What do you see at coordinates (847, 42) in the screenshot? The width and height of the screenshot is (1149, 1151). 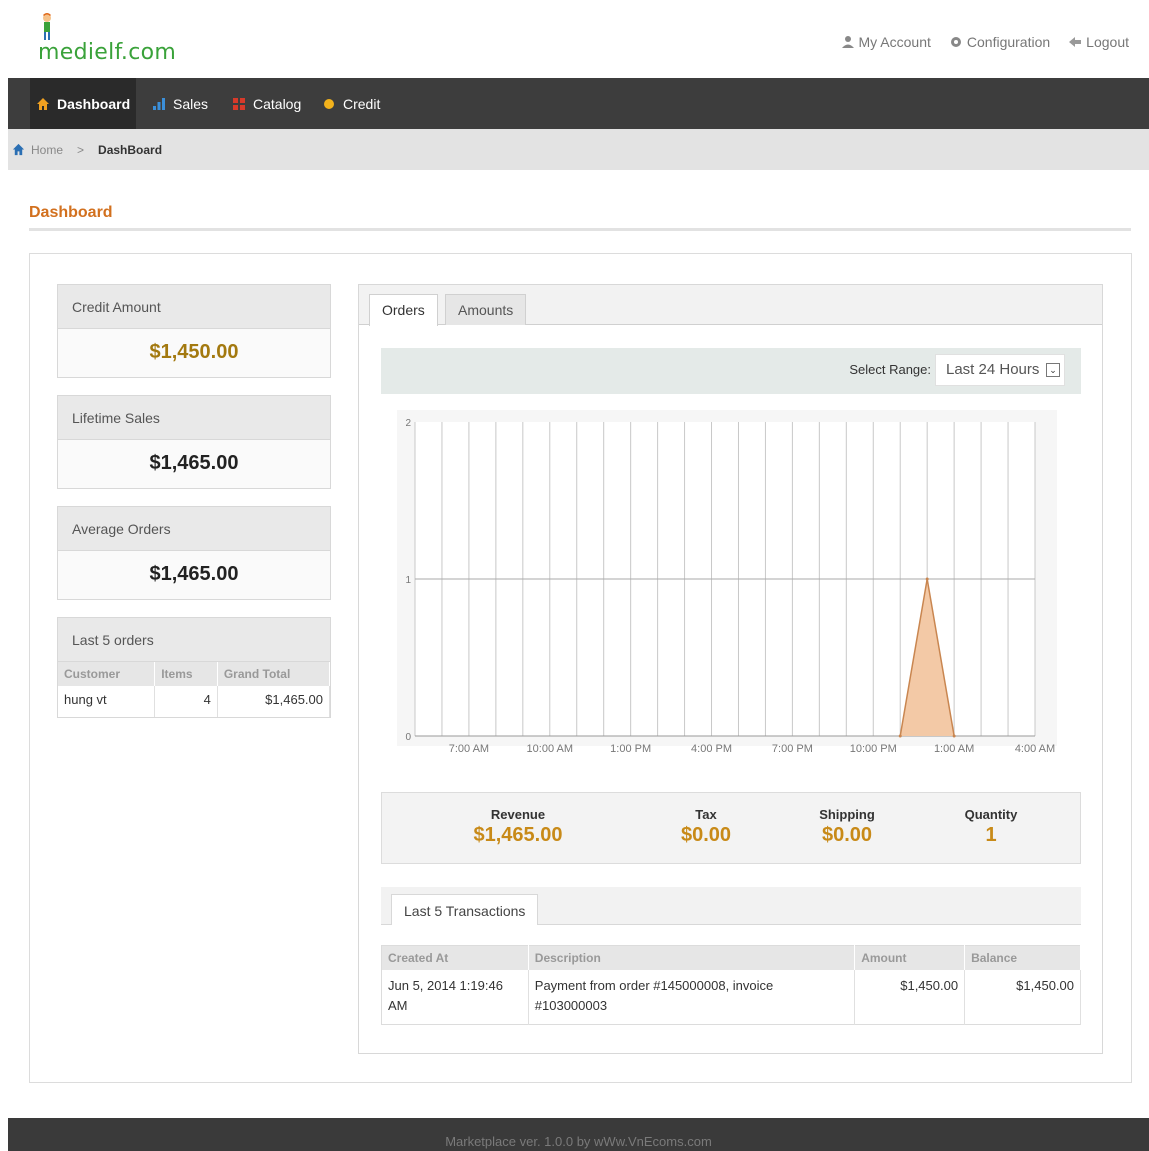 I see `user-icon` at bounding box center [847, 42].